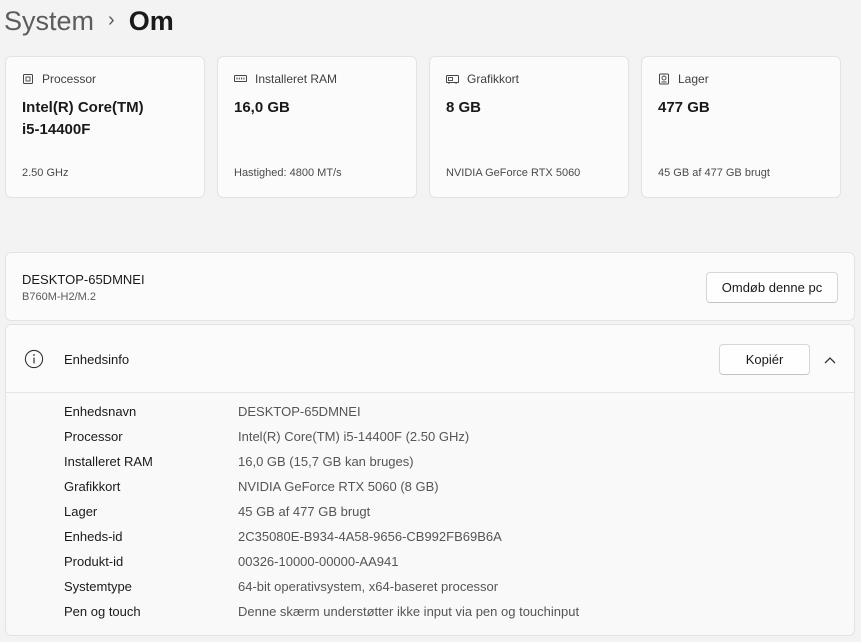 The width and height of the screenshot is (861, 642). I want to click on spec-card-sub: NVIDIA GeForce RTX 5060, so click(513, 173).